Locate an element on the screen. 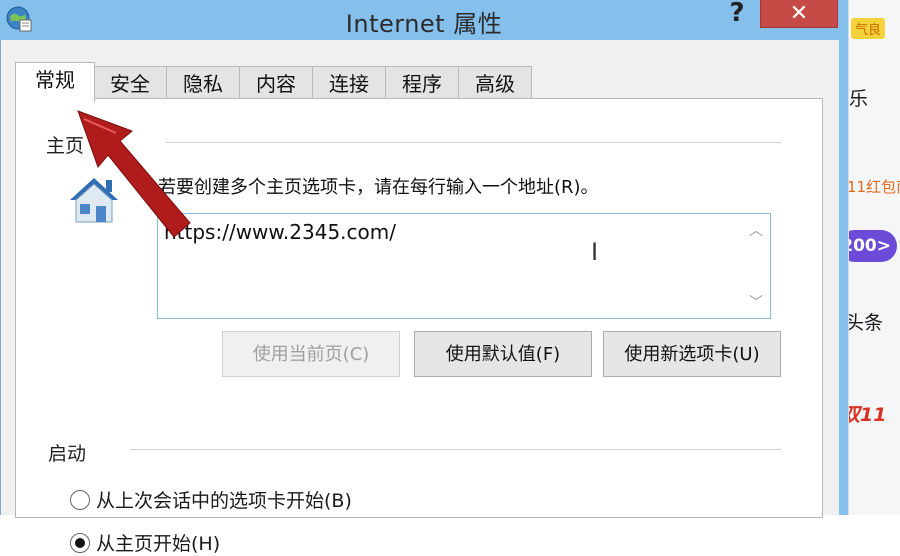 Image resolution: width=900 pixels, height=556 pixels. tab-security: 安全 is located at coordinates (130, 83).